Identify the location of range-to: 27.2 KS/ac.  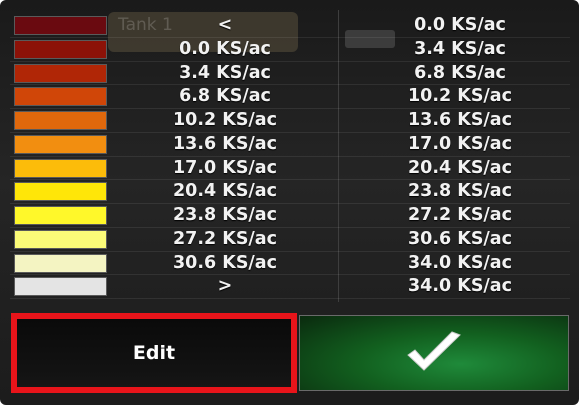
(459, 215).